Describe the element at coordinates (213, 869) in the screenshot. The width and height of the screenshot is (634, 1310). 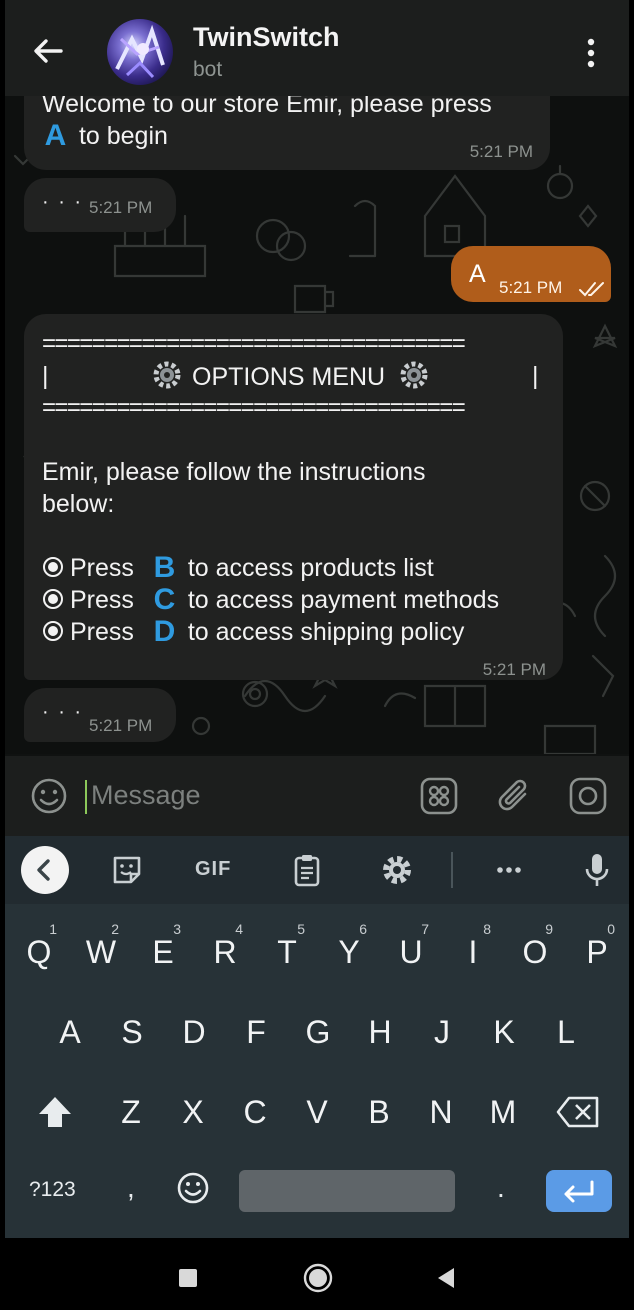
I see `gif-button: GIF` at that location.